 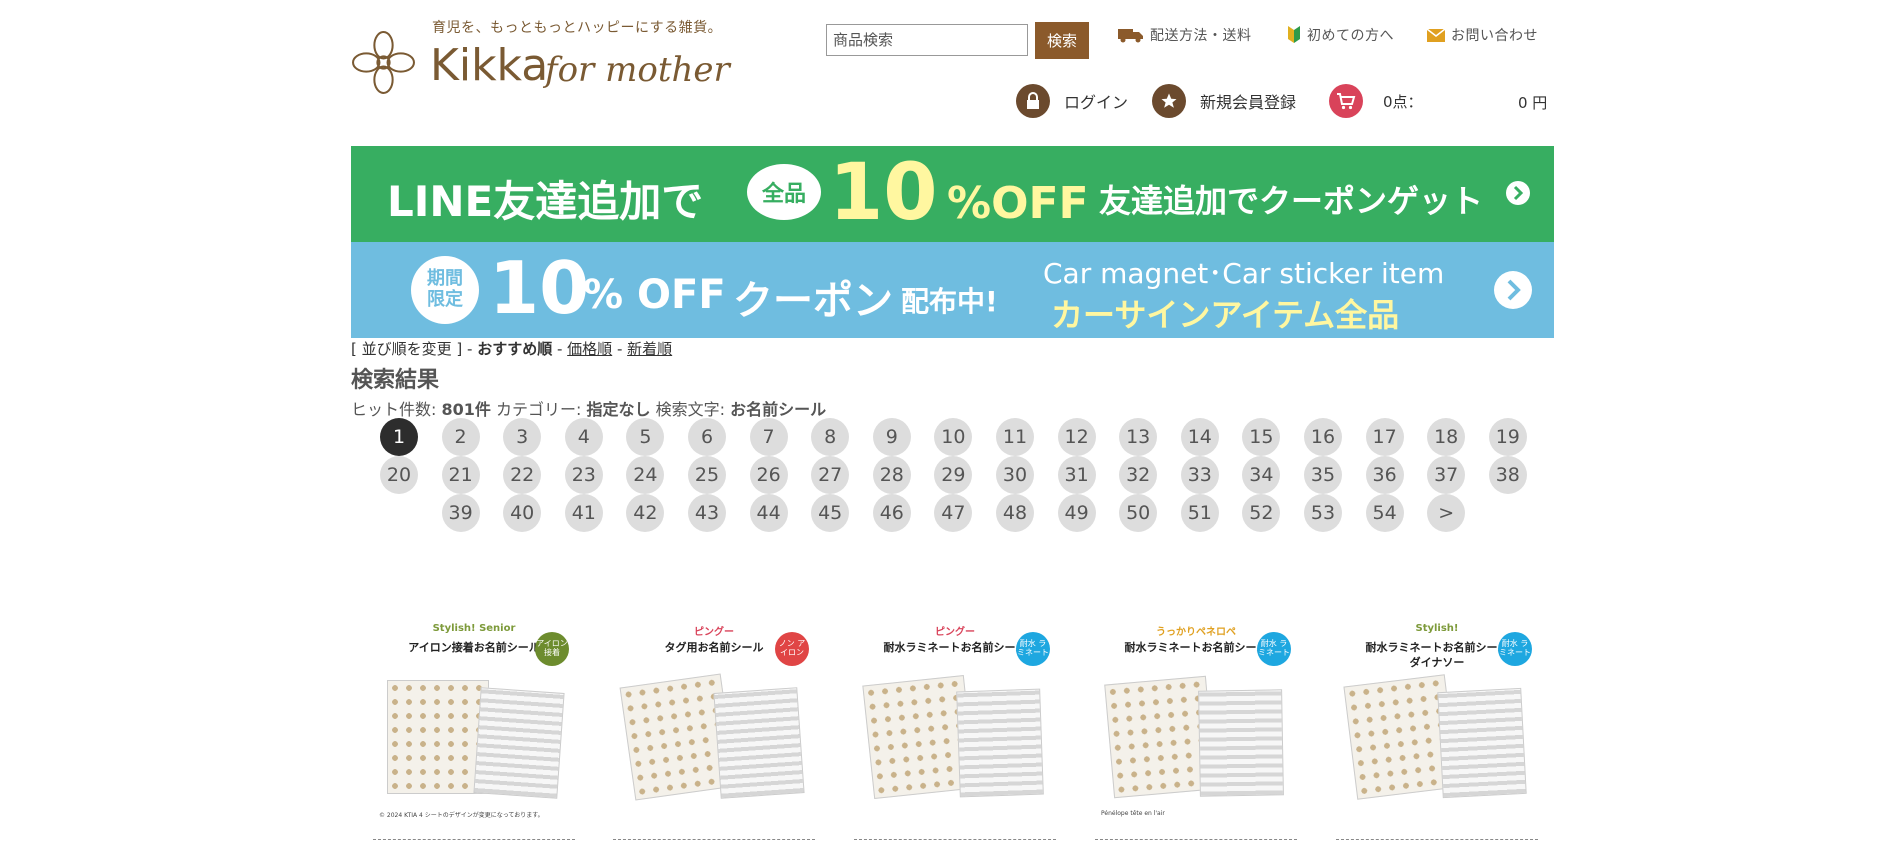 What do you see at coordinates (1323, 513) in the screenshot?
I see `page-button: 53` at bounding box center [1323, 513].